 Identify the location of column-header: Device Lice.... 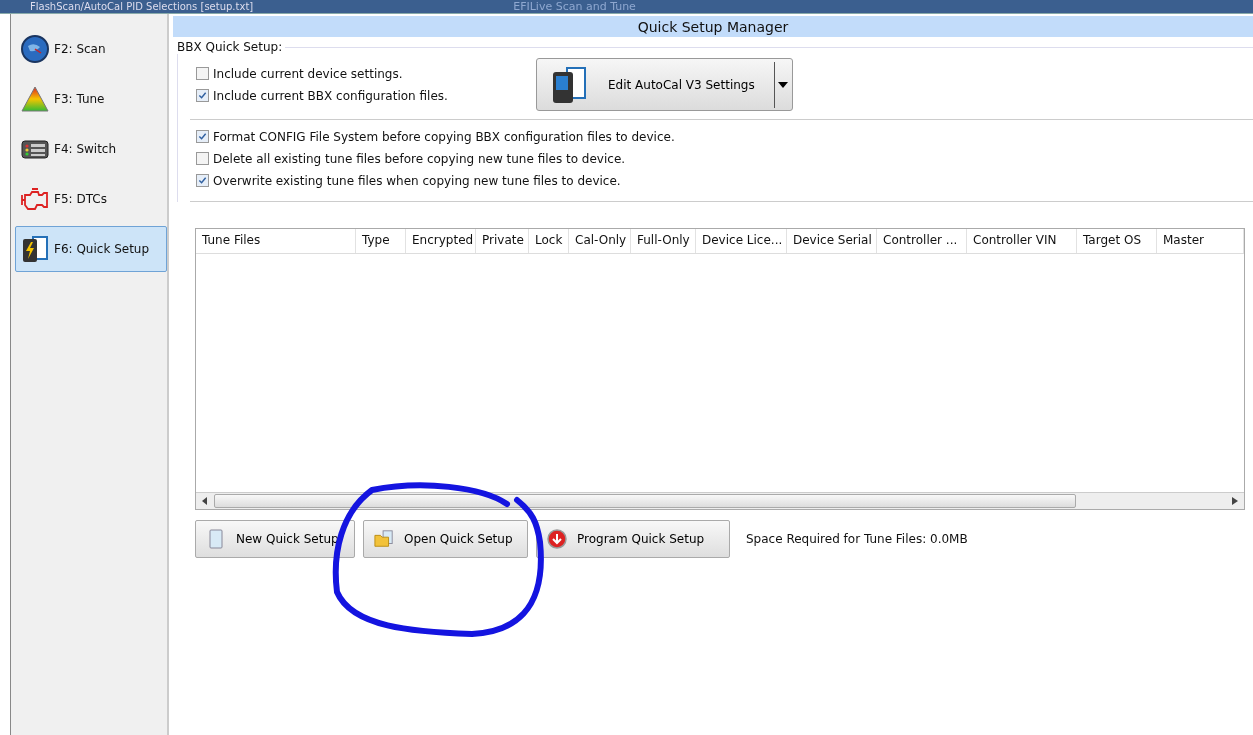
(741, 241).